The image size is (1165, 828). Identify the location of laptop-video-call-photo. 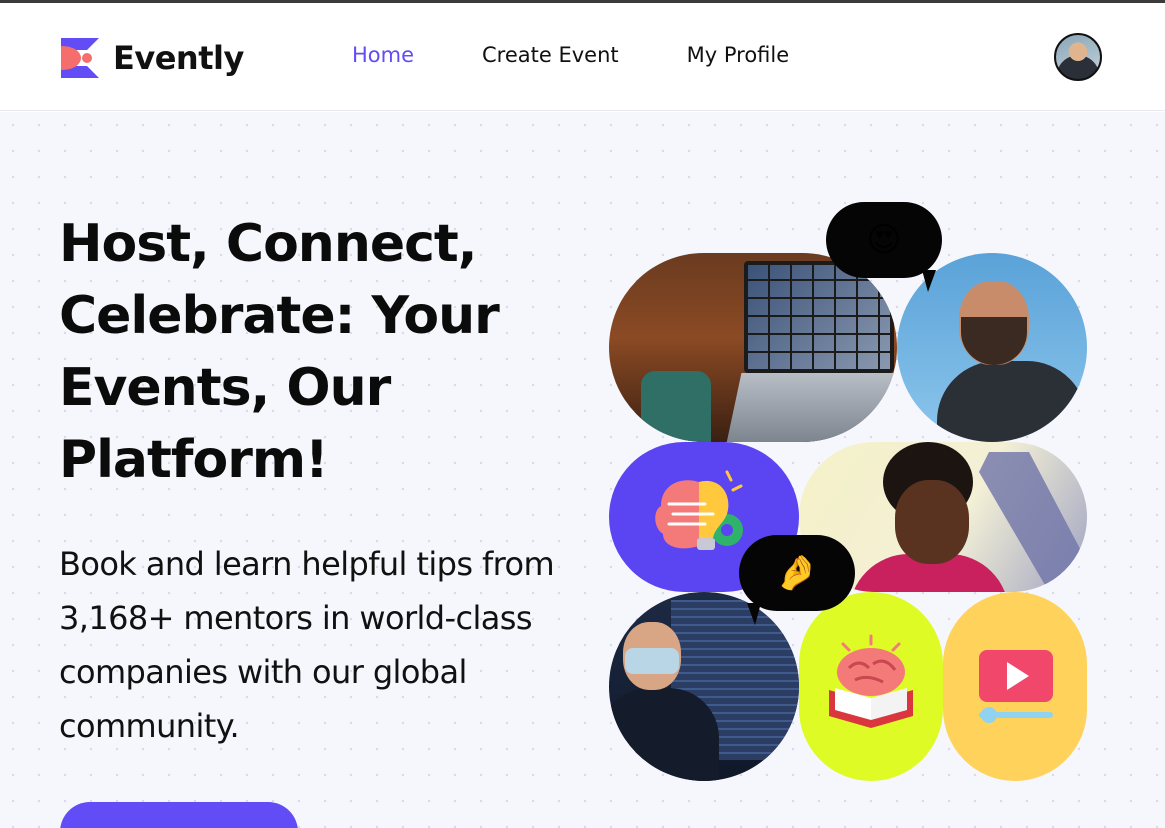
(753, 347).